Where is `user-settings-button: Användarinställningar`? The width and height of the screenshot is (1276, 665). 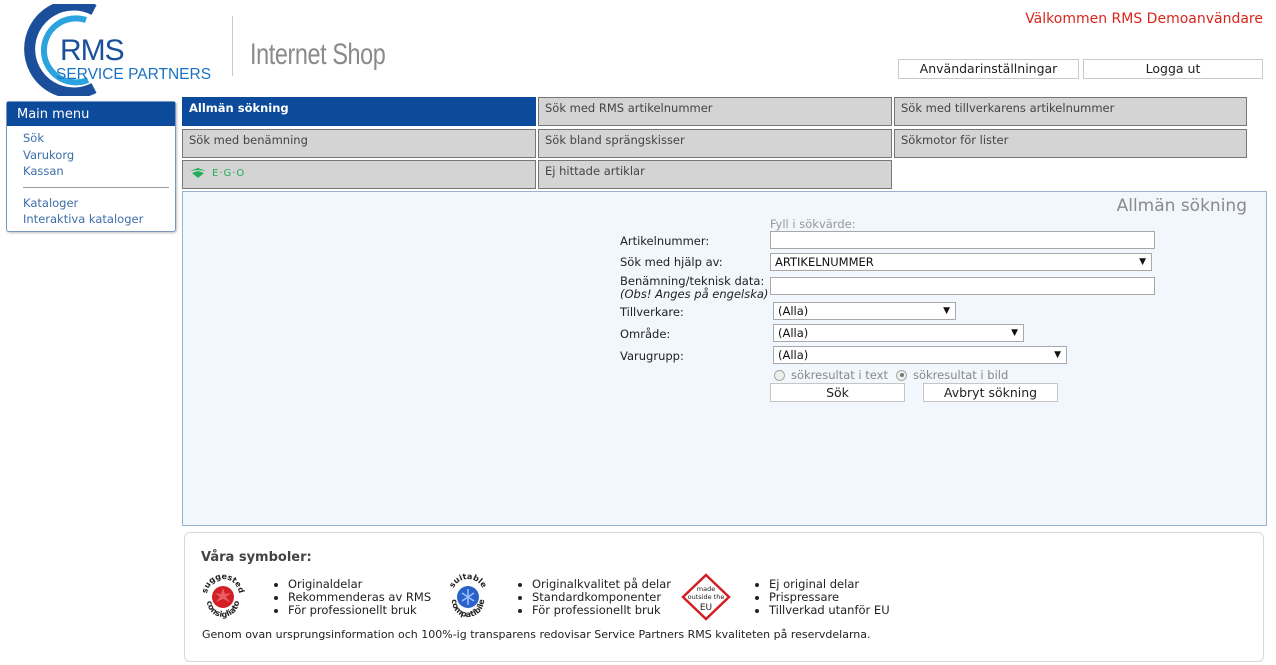 user-settings-button: Användarinställningar is located at coordinates (988, 69).